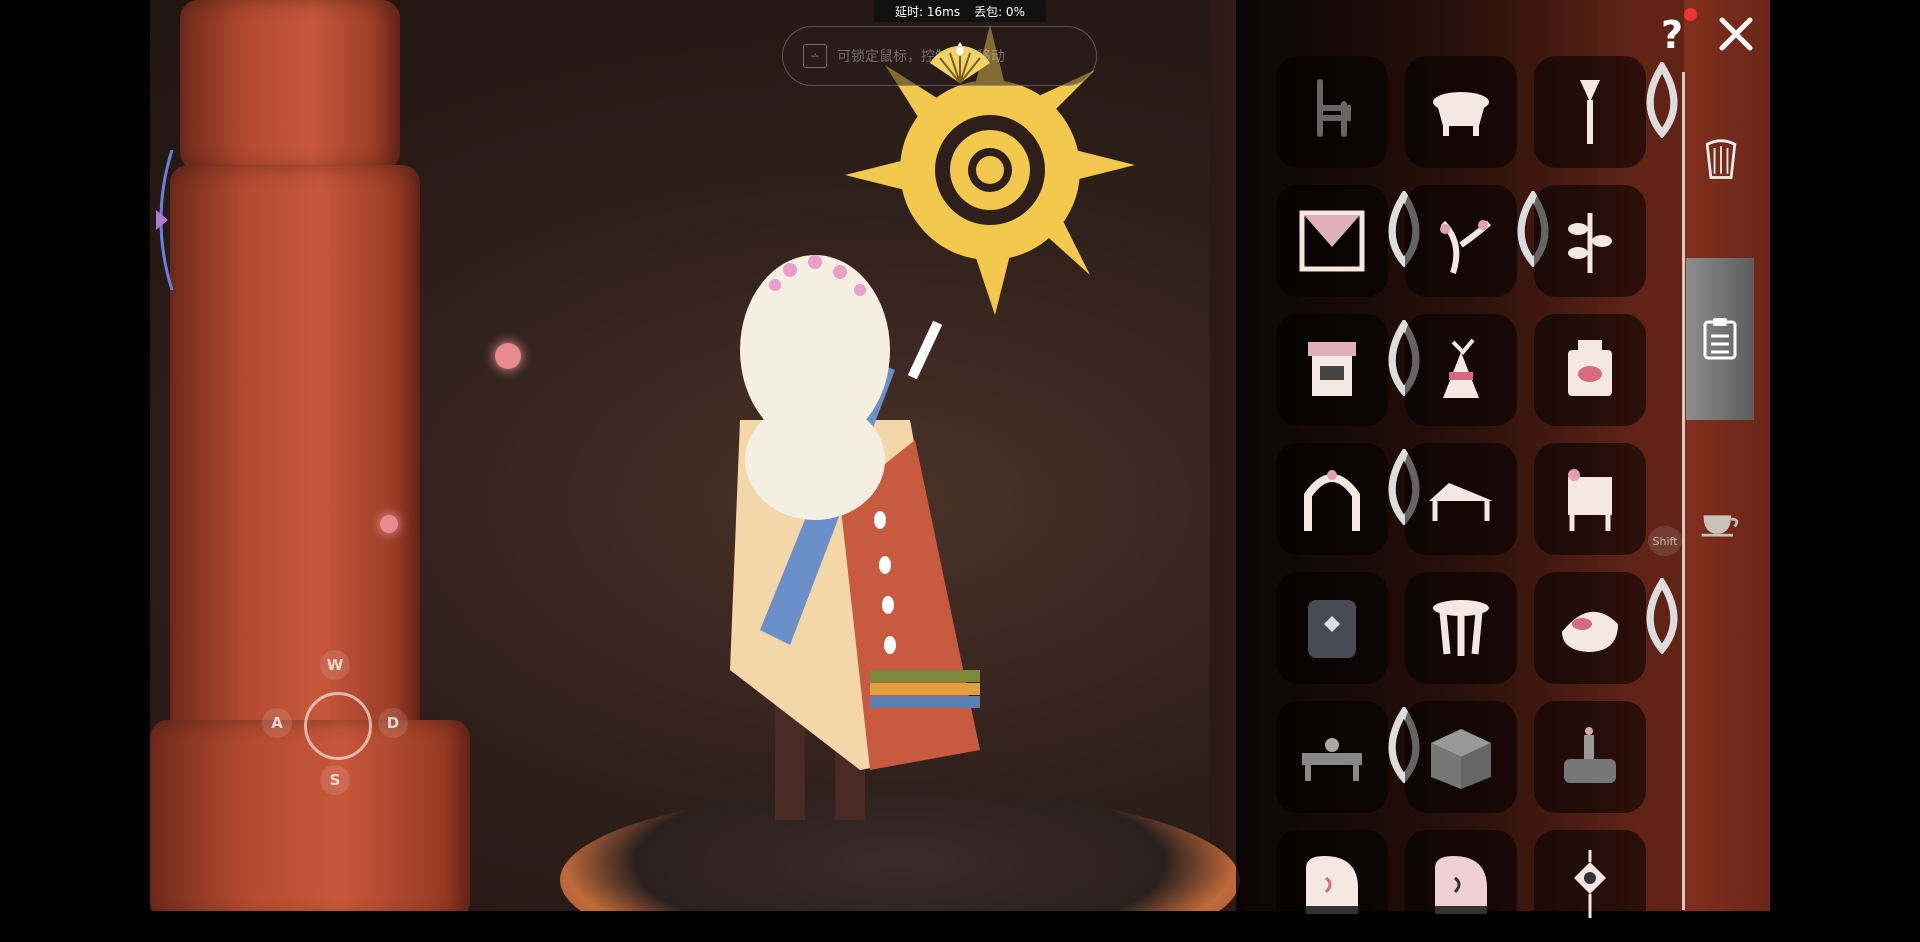 This screenshot has width=1920, height=942. I want to click on flower-chair-icon, so click(1590, 500).